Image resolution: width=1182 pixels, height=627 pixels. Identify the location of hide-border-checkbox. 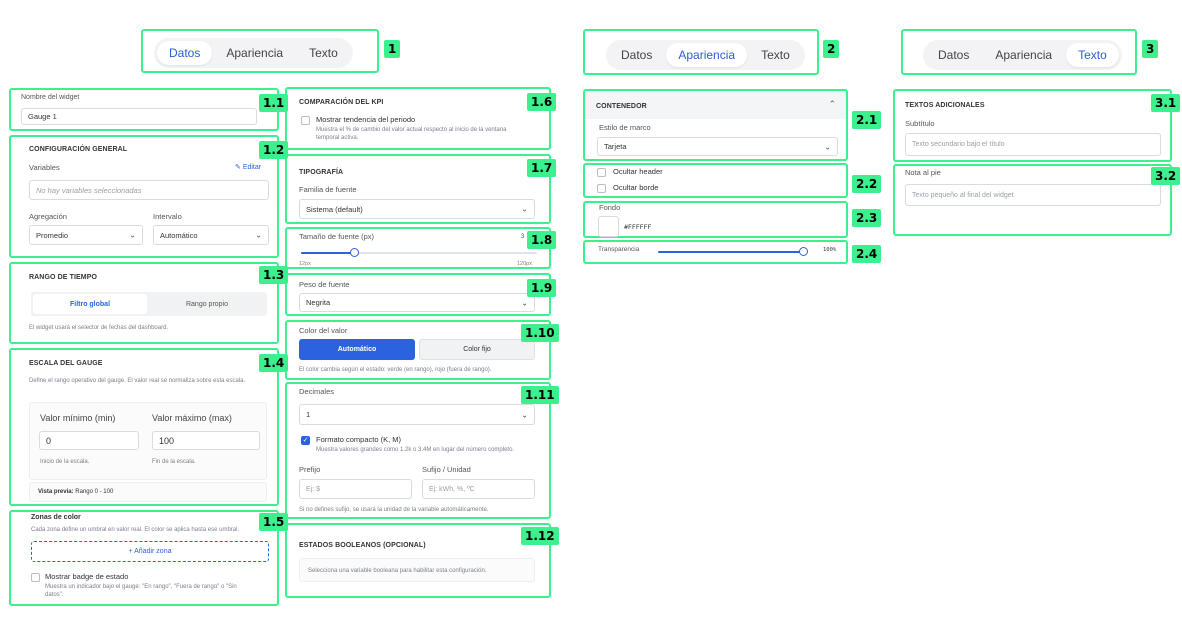
(601, 188).